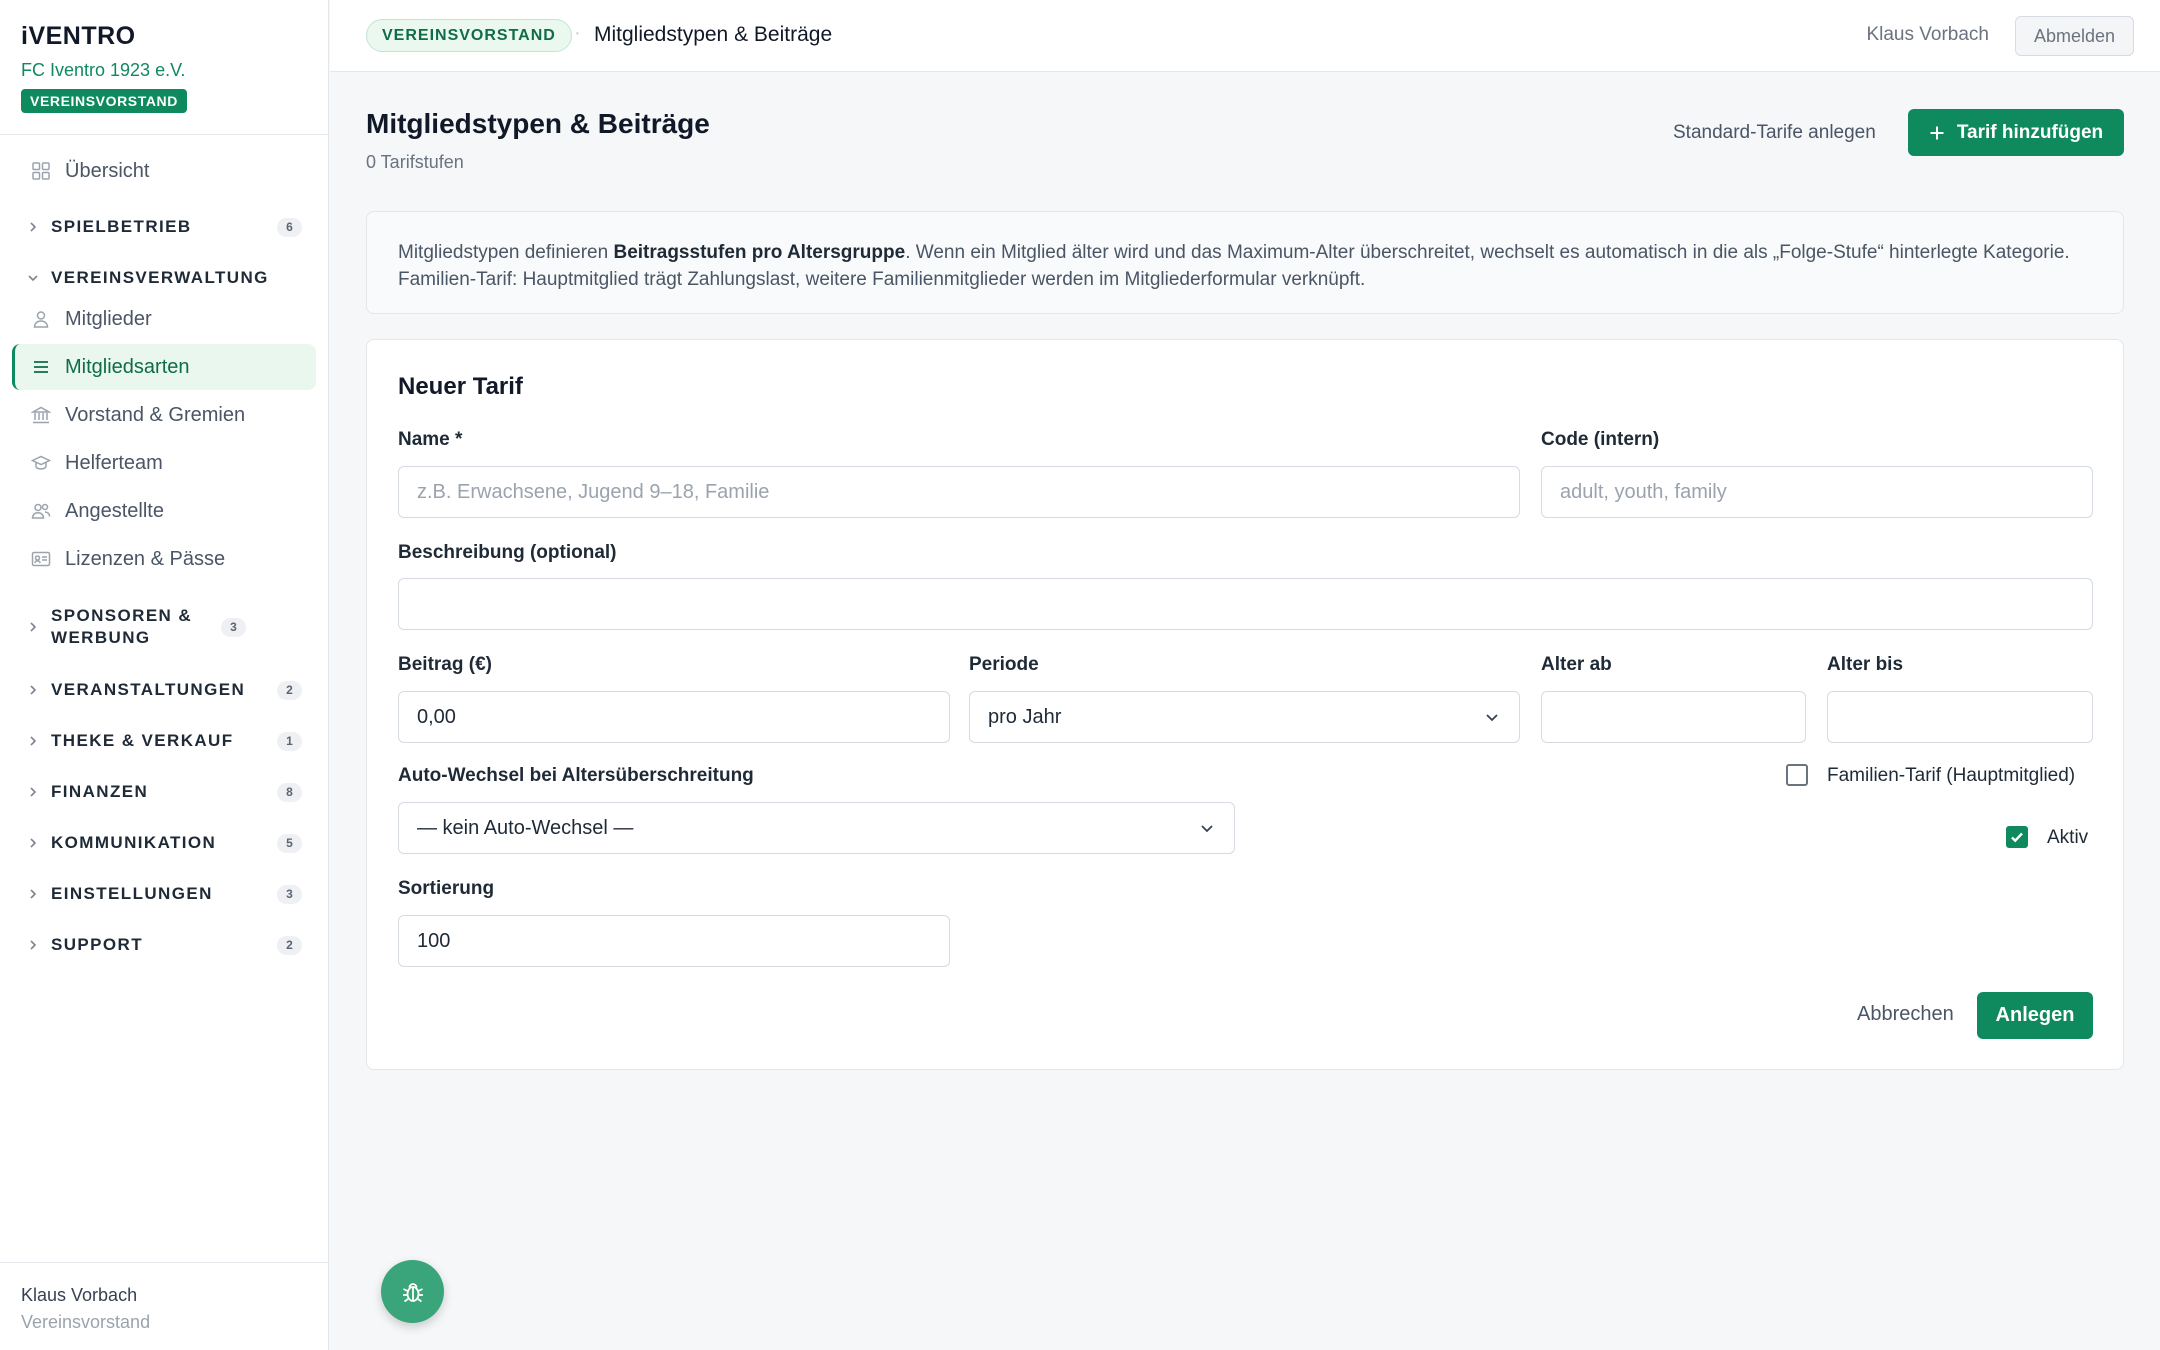  I want to click on section-label: EINSTELLUNGEN, so click(132, 893).